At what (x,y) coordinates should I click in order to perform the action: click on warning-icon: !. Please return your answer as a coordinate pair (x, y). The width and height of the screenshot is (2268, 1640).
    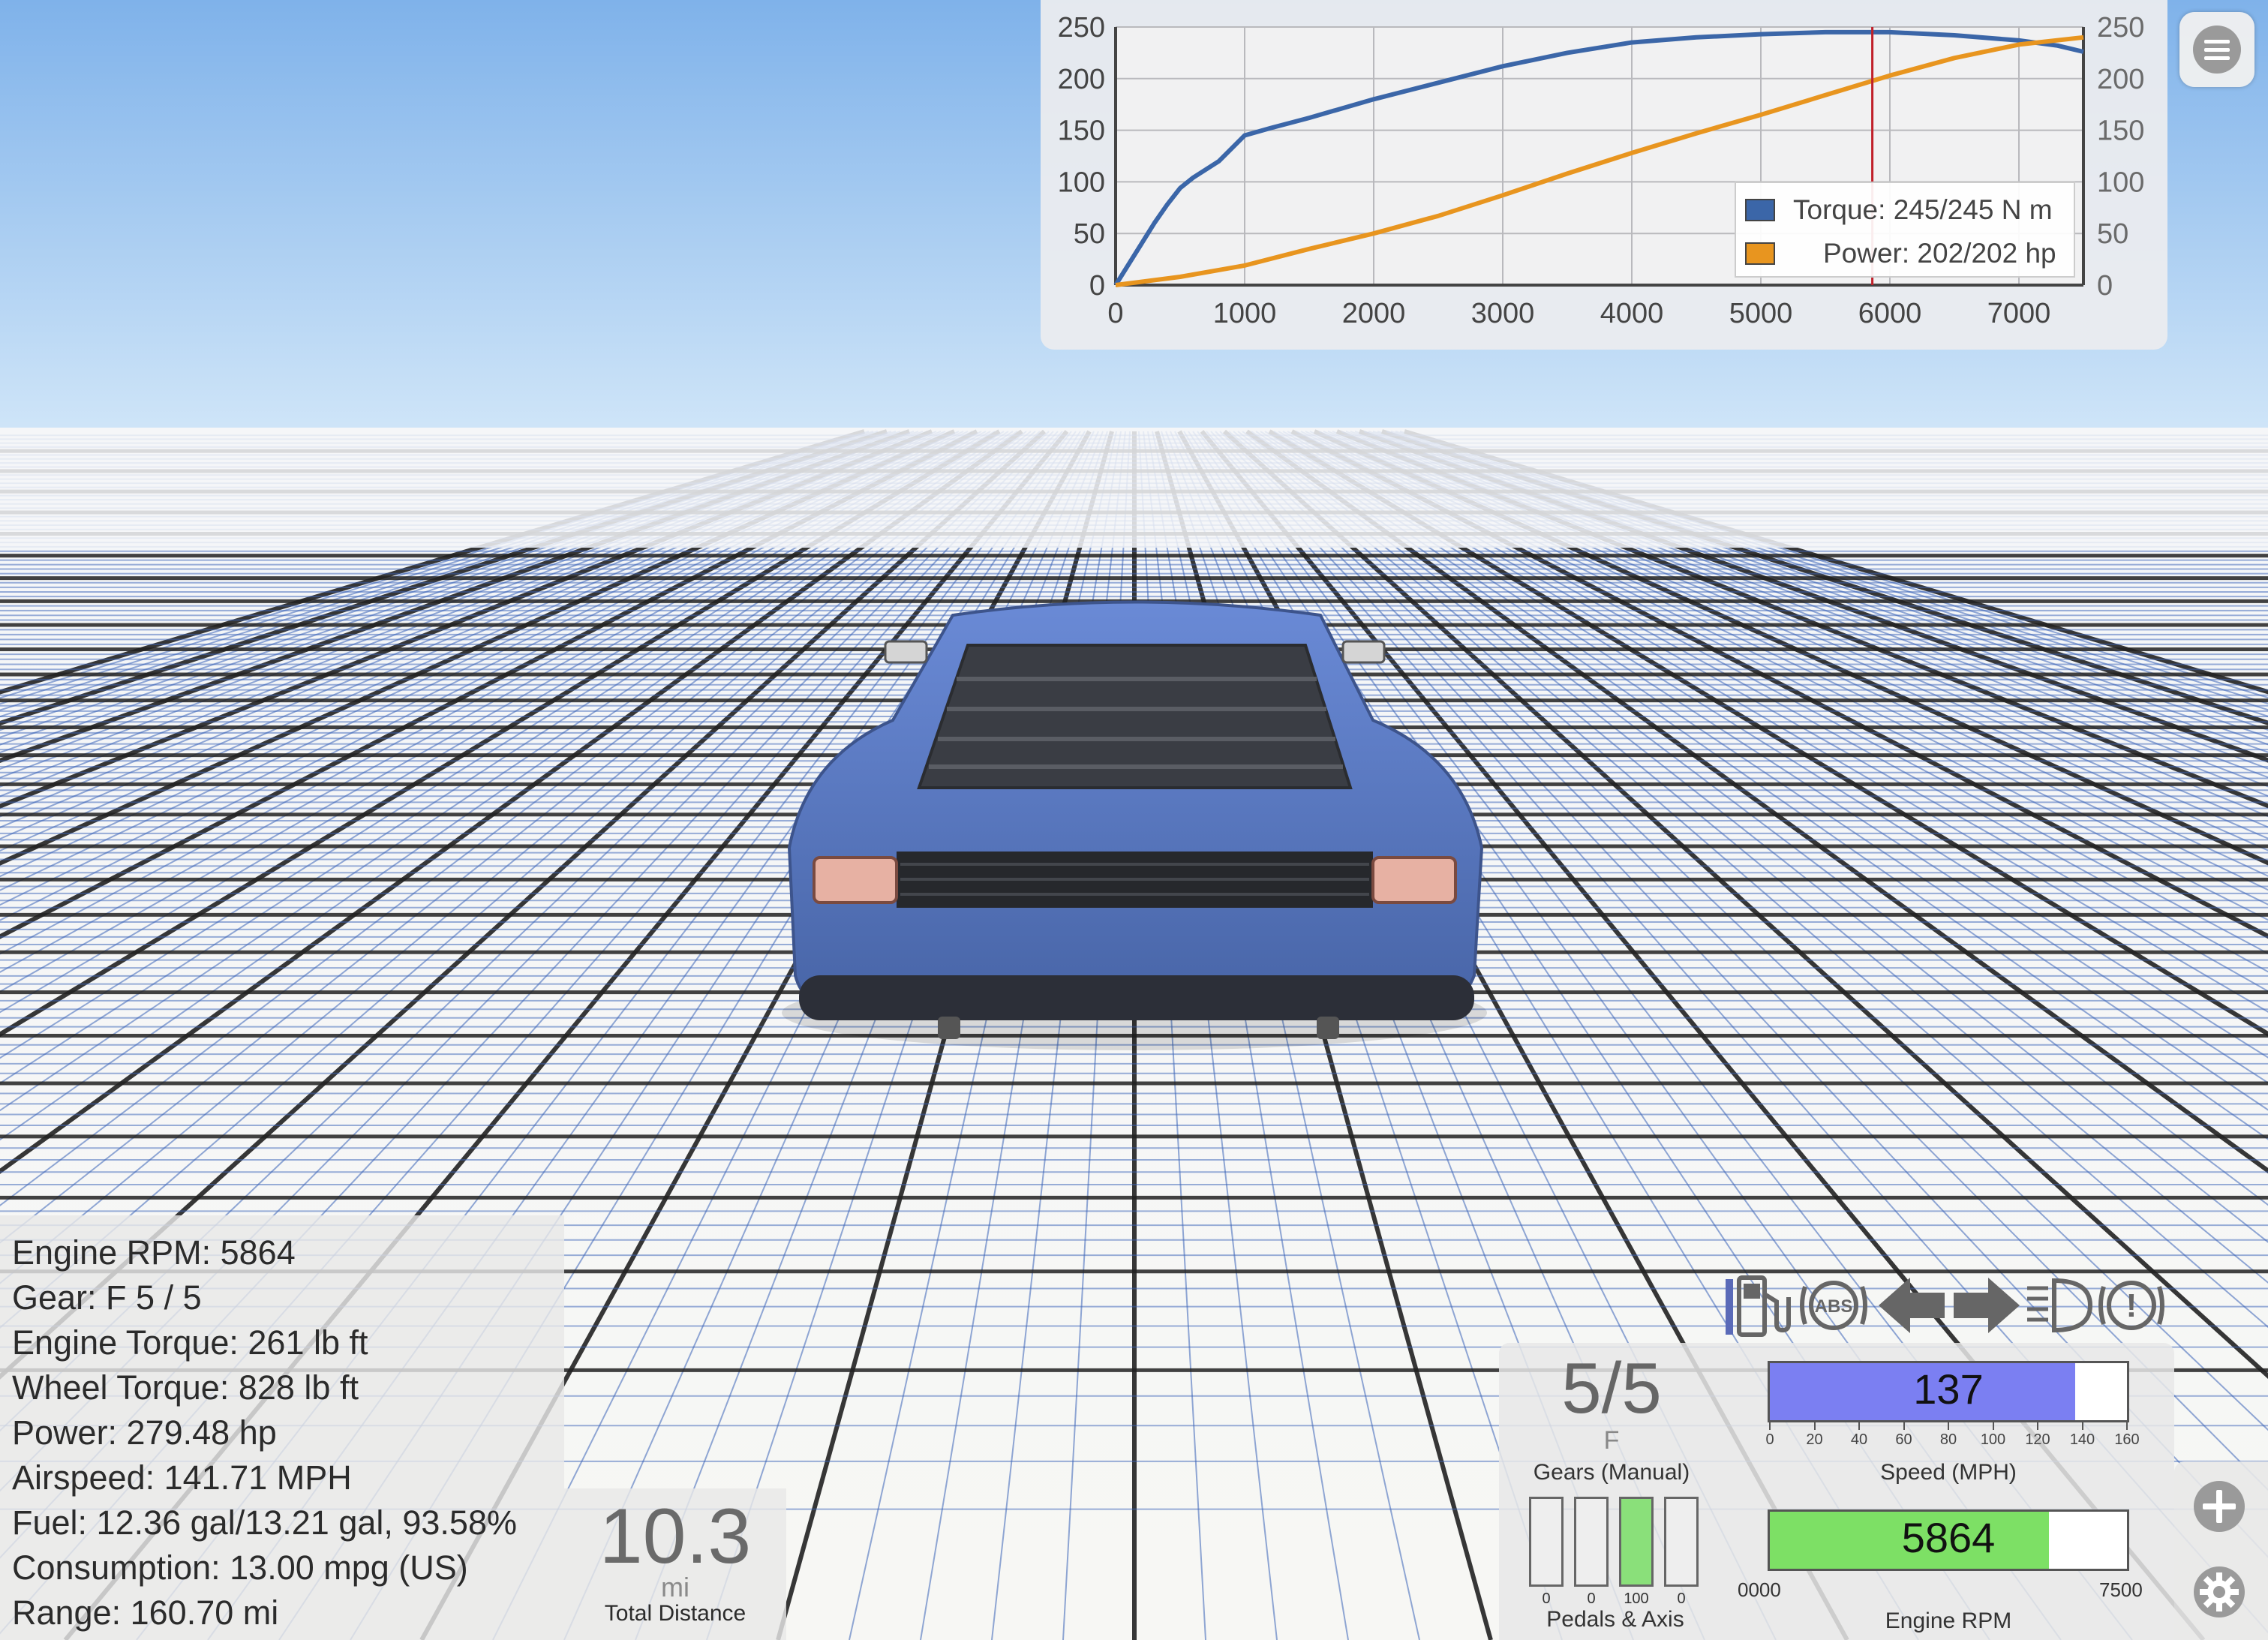
    Looking at the image, I should click on (2131, 1305).